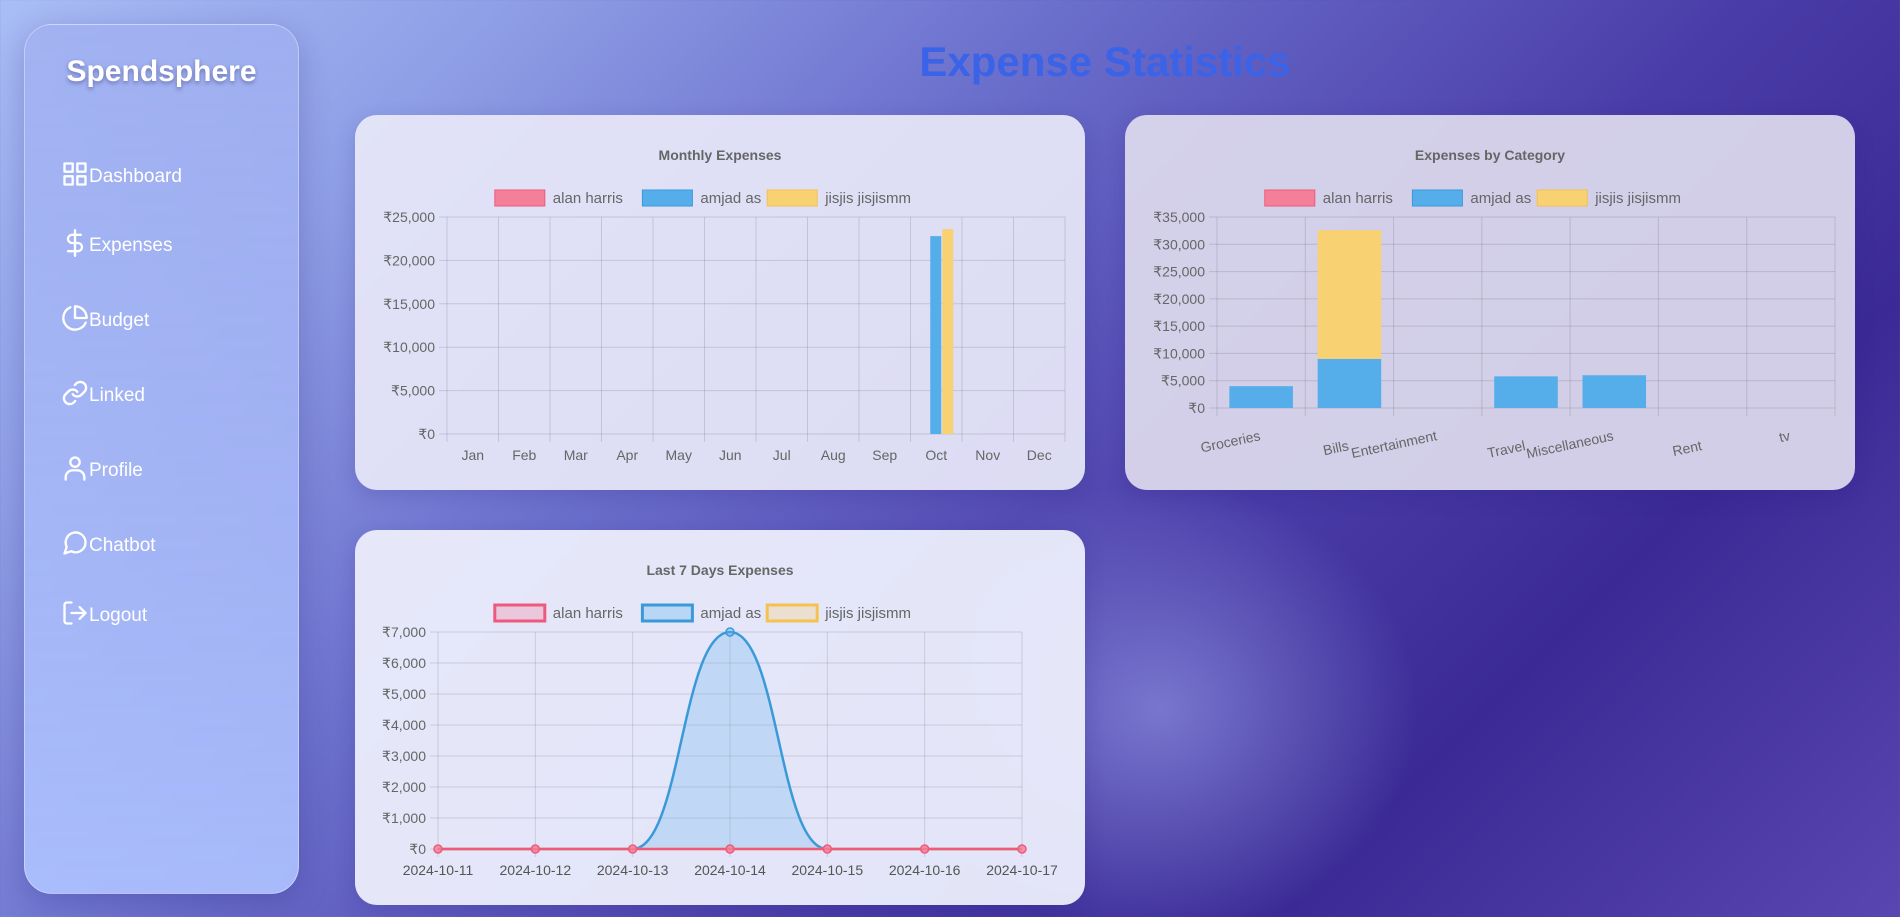 The height and width of the screenshot is (917, 1900). I want to click on x-tick-label: Feb, so click(524, 455).